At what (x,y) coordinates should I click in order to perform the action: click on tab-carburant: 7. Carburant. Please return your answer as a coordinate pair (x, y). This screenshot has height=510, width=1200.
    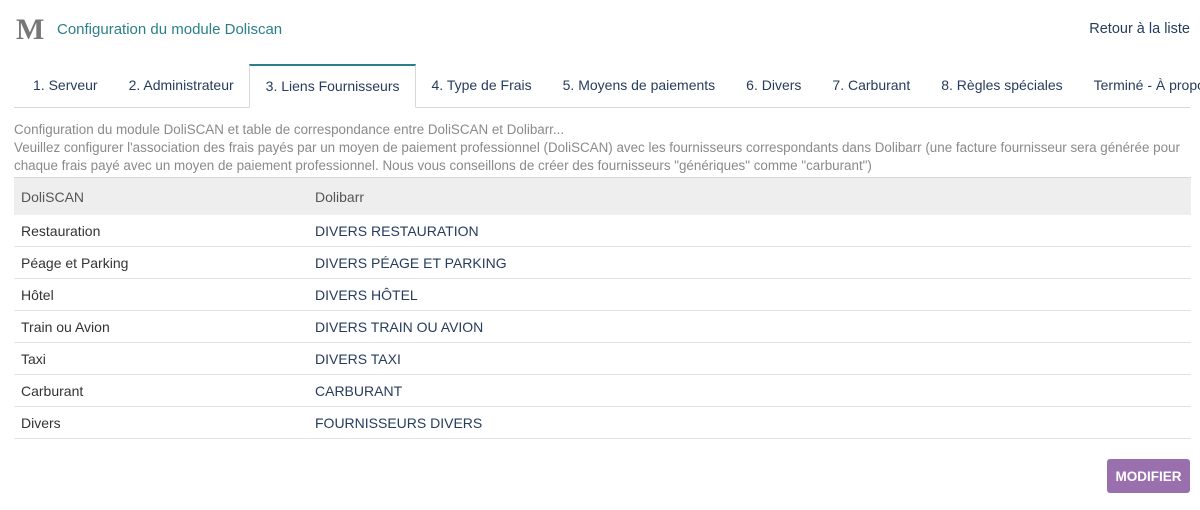
    Looking at the image, I should click on (871, 85).